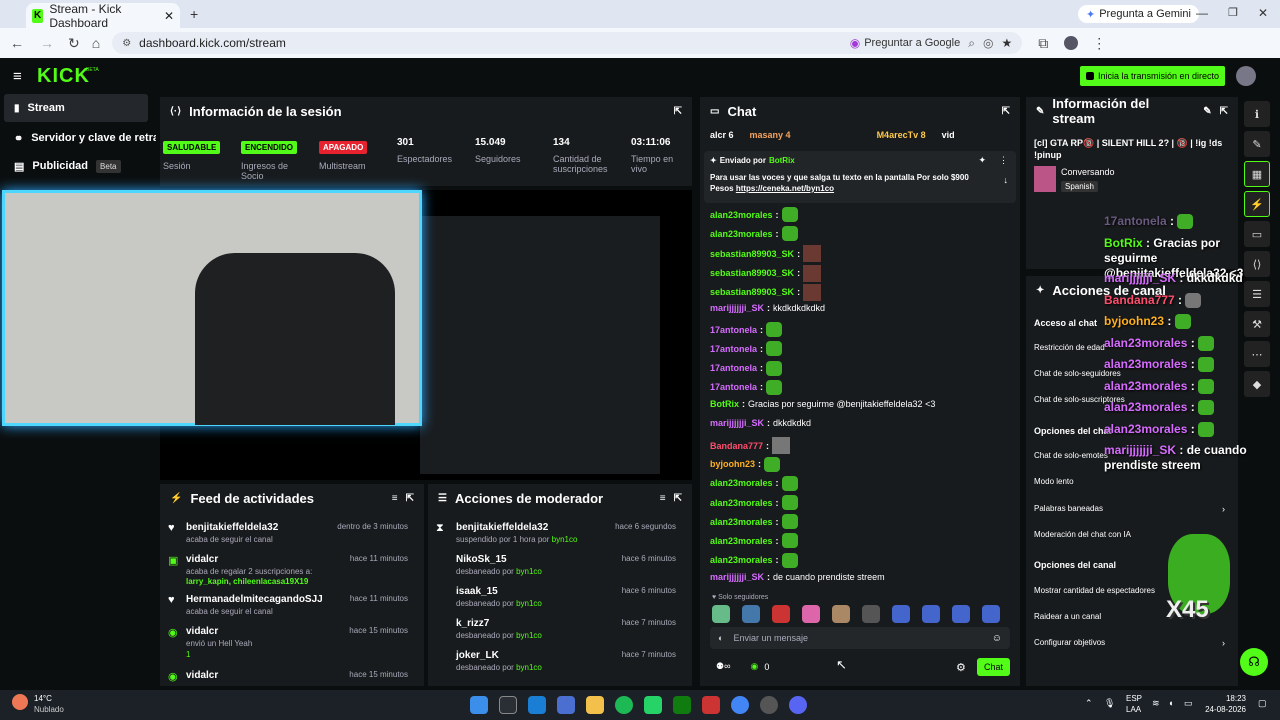 The height and width of the screenshot is (720, 1280). I want to click on sidebar-item-server: ⚭ Servidor y clave de retran, so click(80, 138).